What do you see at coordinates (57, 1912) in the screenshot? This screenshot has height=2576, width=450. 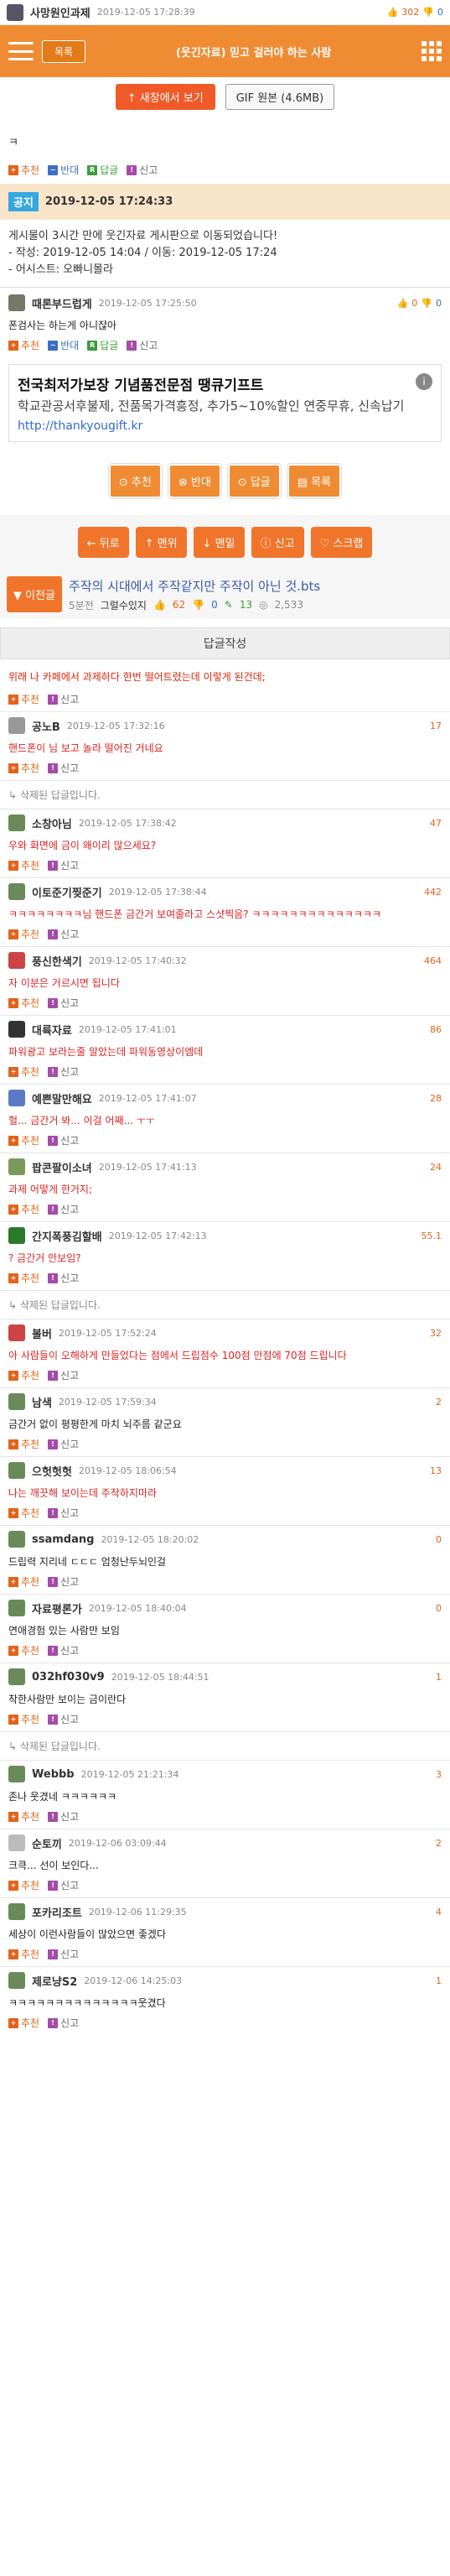 I see `comment-author: 포카리조트` at bounding box center [57, 1912].